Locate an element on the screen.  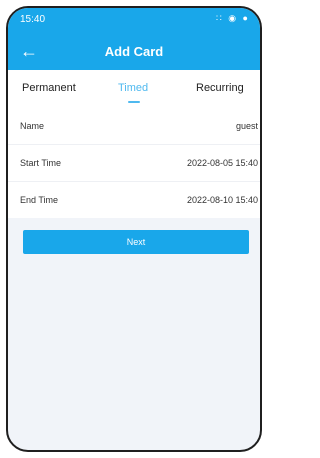
next-button: Next is located at coordinates (136, 242).